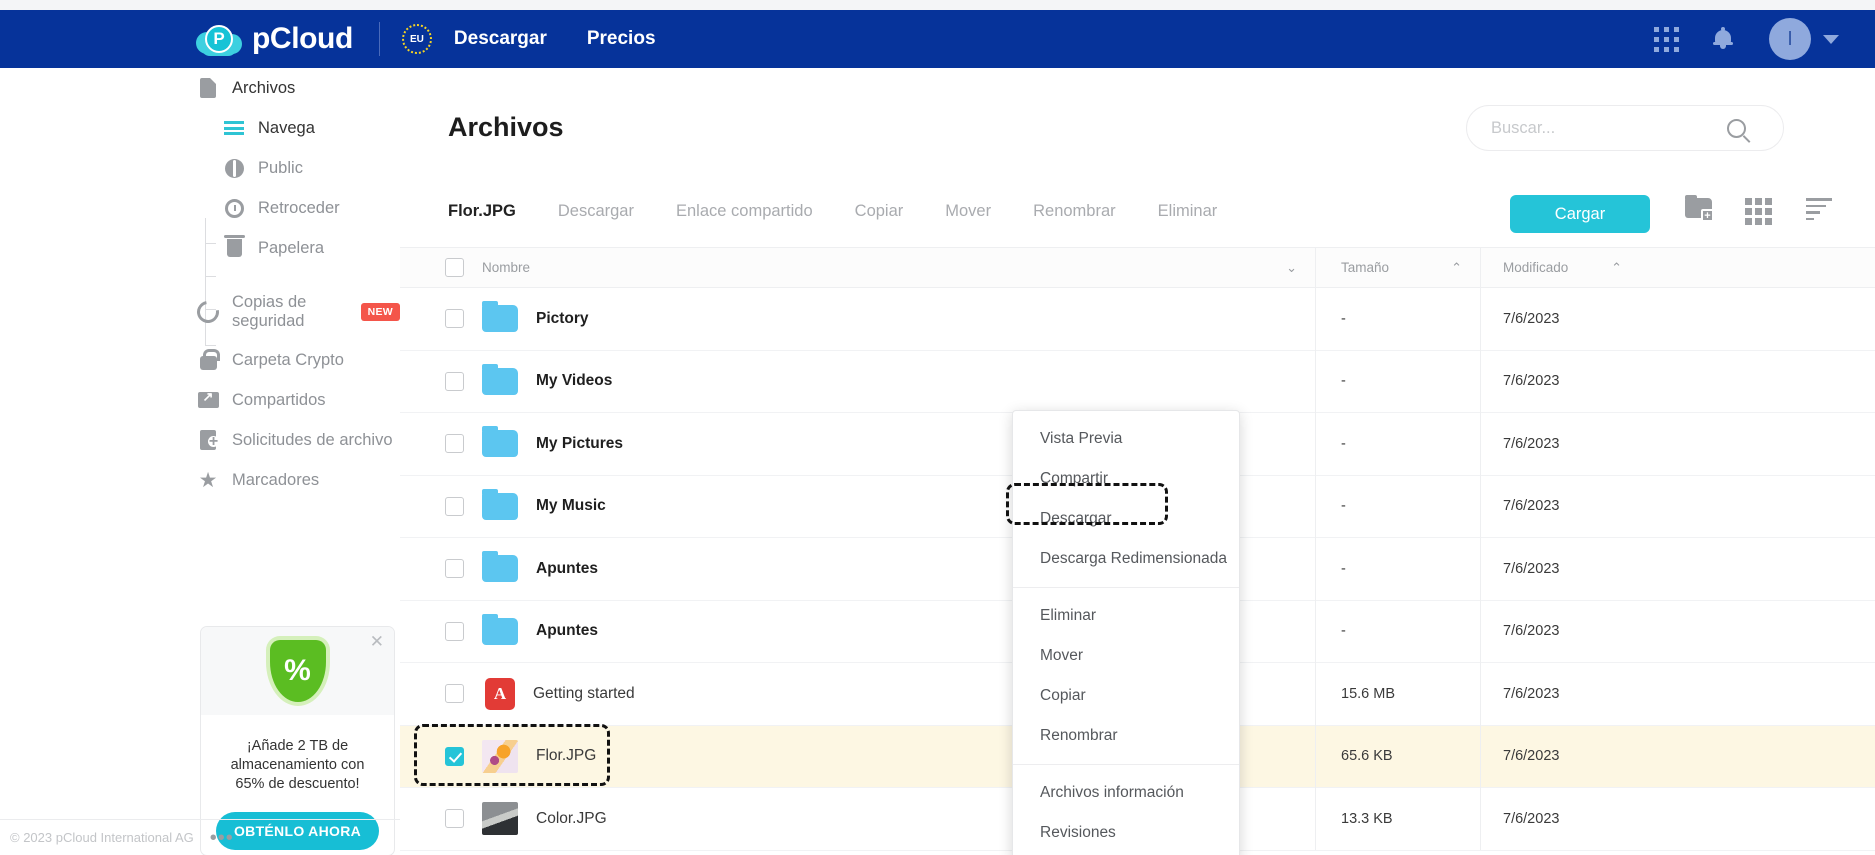 Image resolution: width=1875 pixels, height=855 pixels. I want to click on upload-button: Cargar, so click(1580, 214).